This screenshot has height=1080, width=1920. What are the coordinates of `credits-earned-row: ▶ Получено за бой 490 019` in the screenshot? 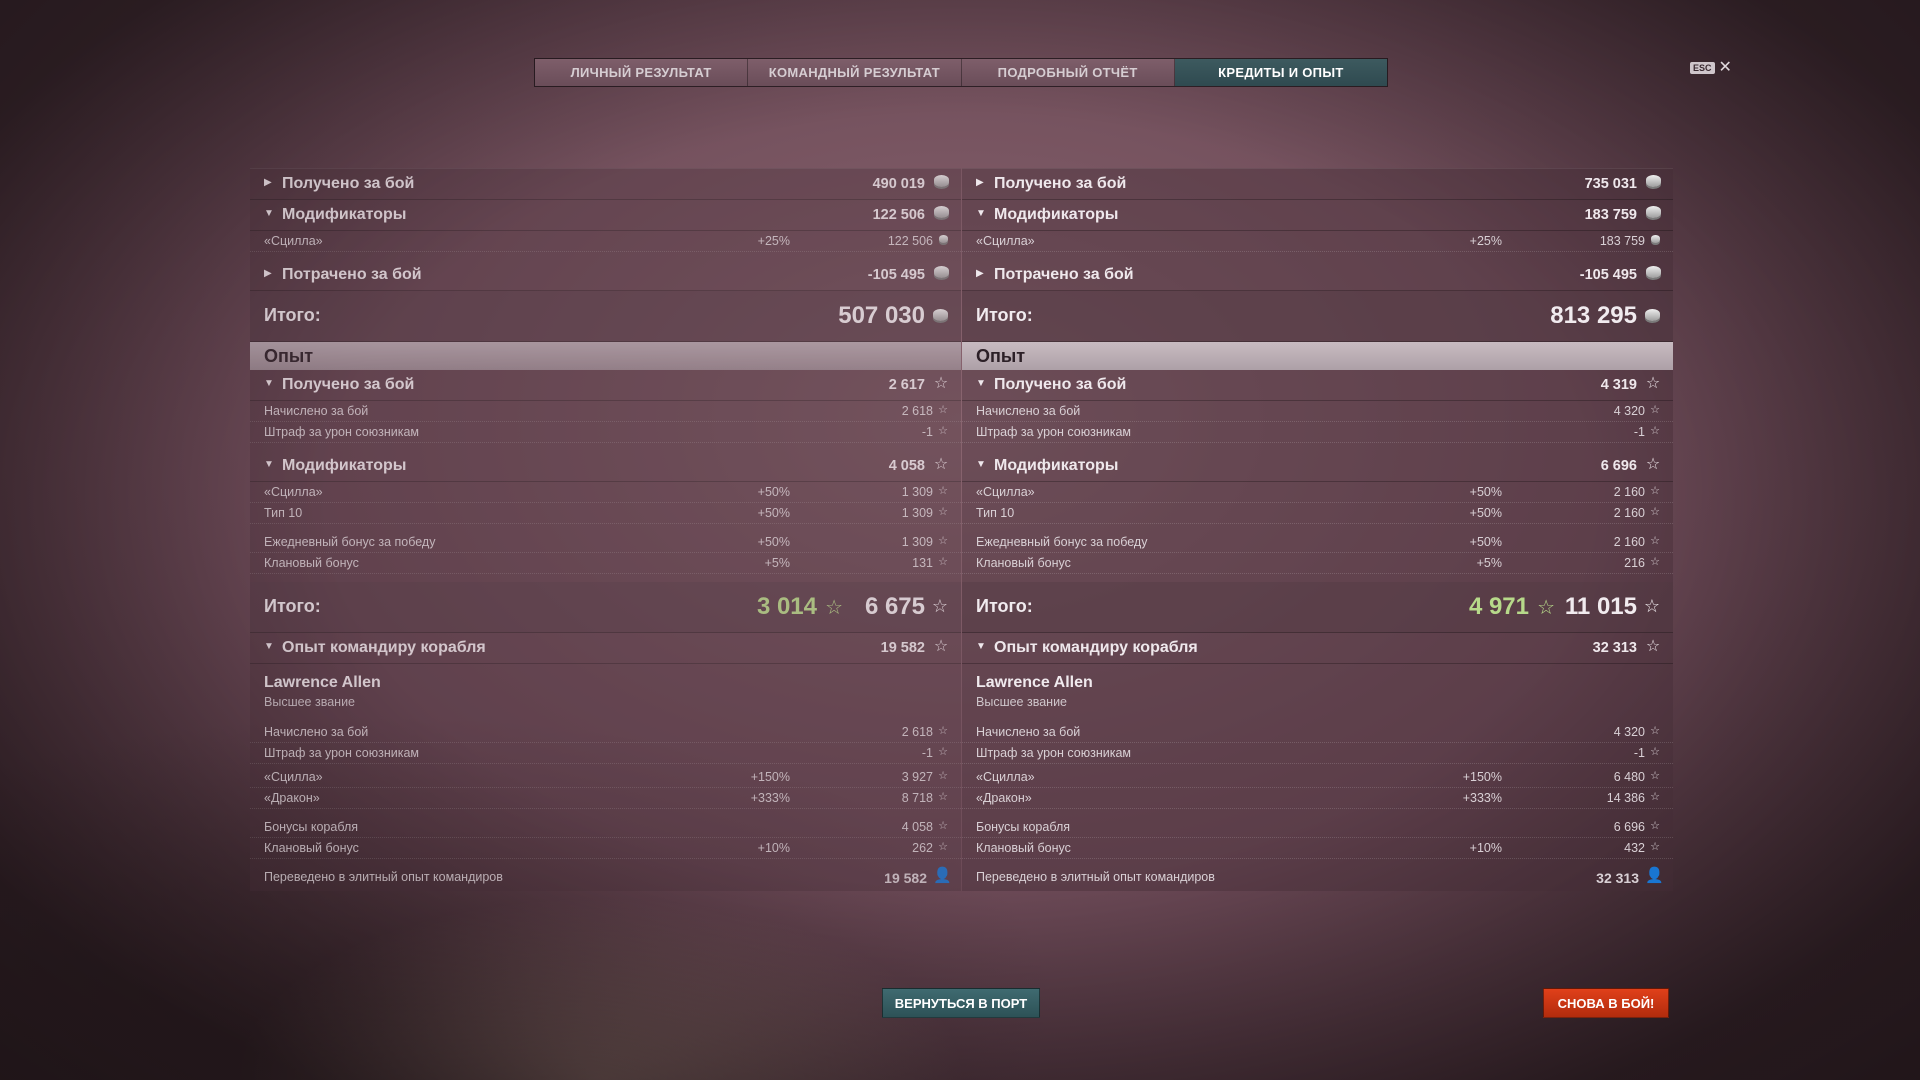 It's located at (605, 184).